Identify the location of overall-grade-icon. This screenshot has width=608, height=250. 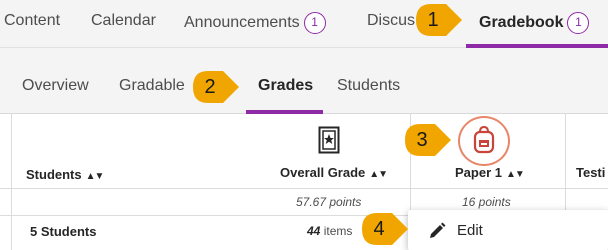
(329, 142).